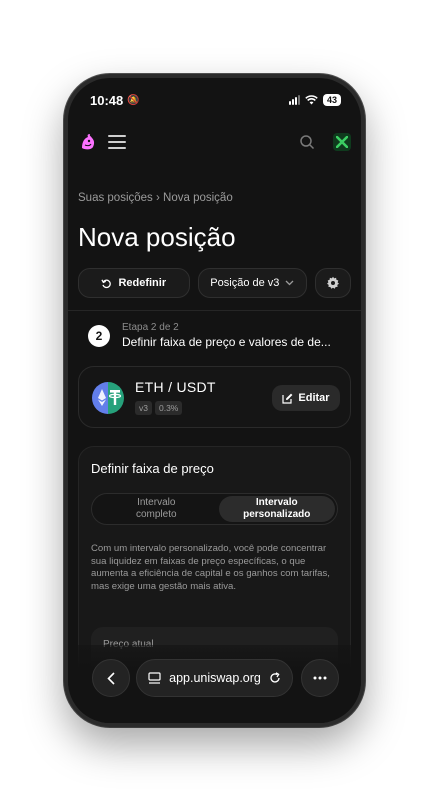 The width and height of the screenshot is (428, 808). I want to click on divider, so click(214, 310).